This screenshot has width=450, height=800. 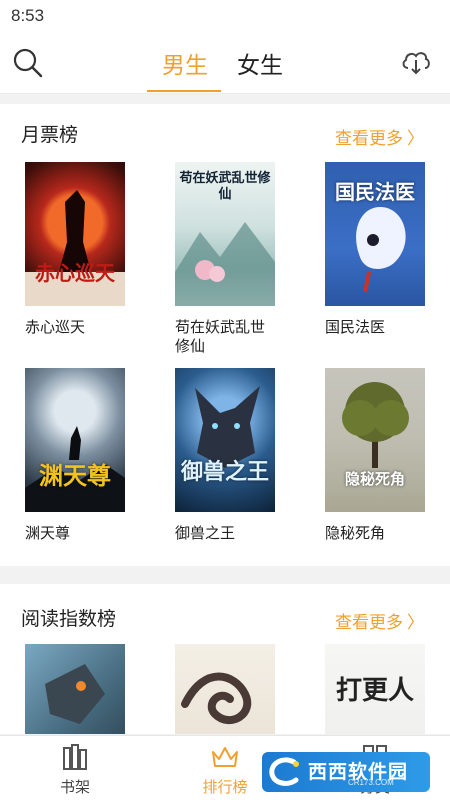 What do you see at coordinates (355, 533) in the screenshot?
I see `book-title: 隐秘死角` at bounding box center [355, 533].